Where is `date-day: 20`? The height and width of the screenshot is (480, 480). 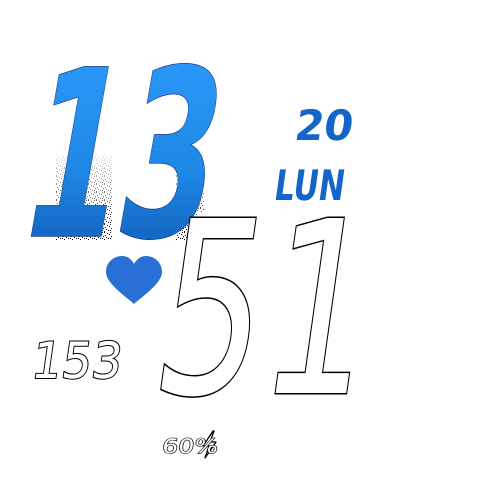 date-day: 20 is located at coordinates (324, 125).